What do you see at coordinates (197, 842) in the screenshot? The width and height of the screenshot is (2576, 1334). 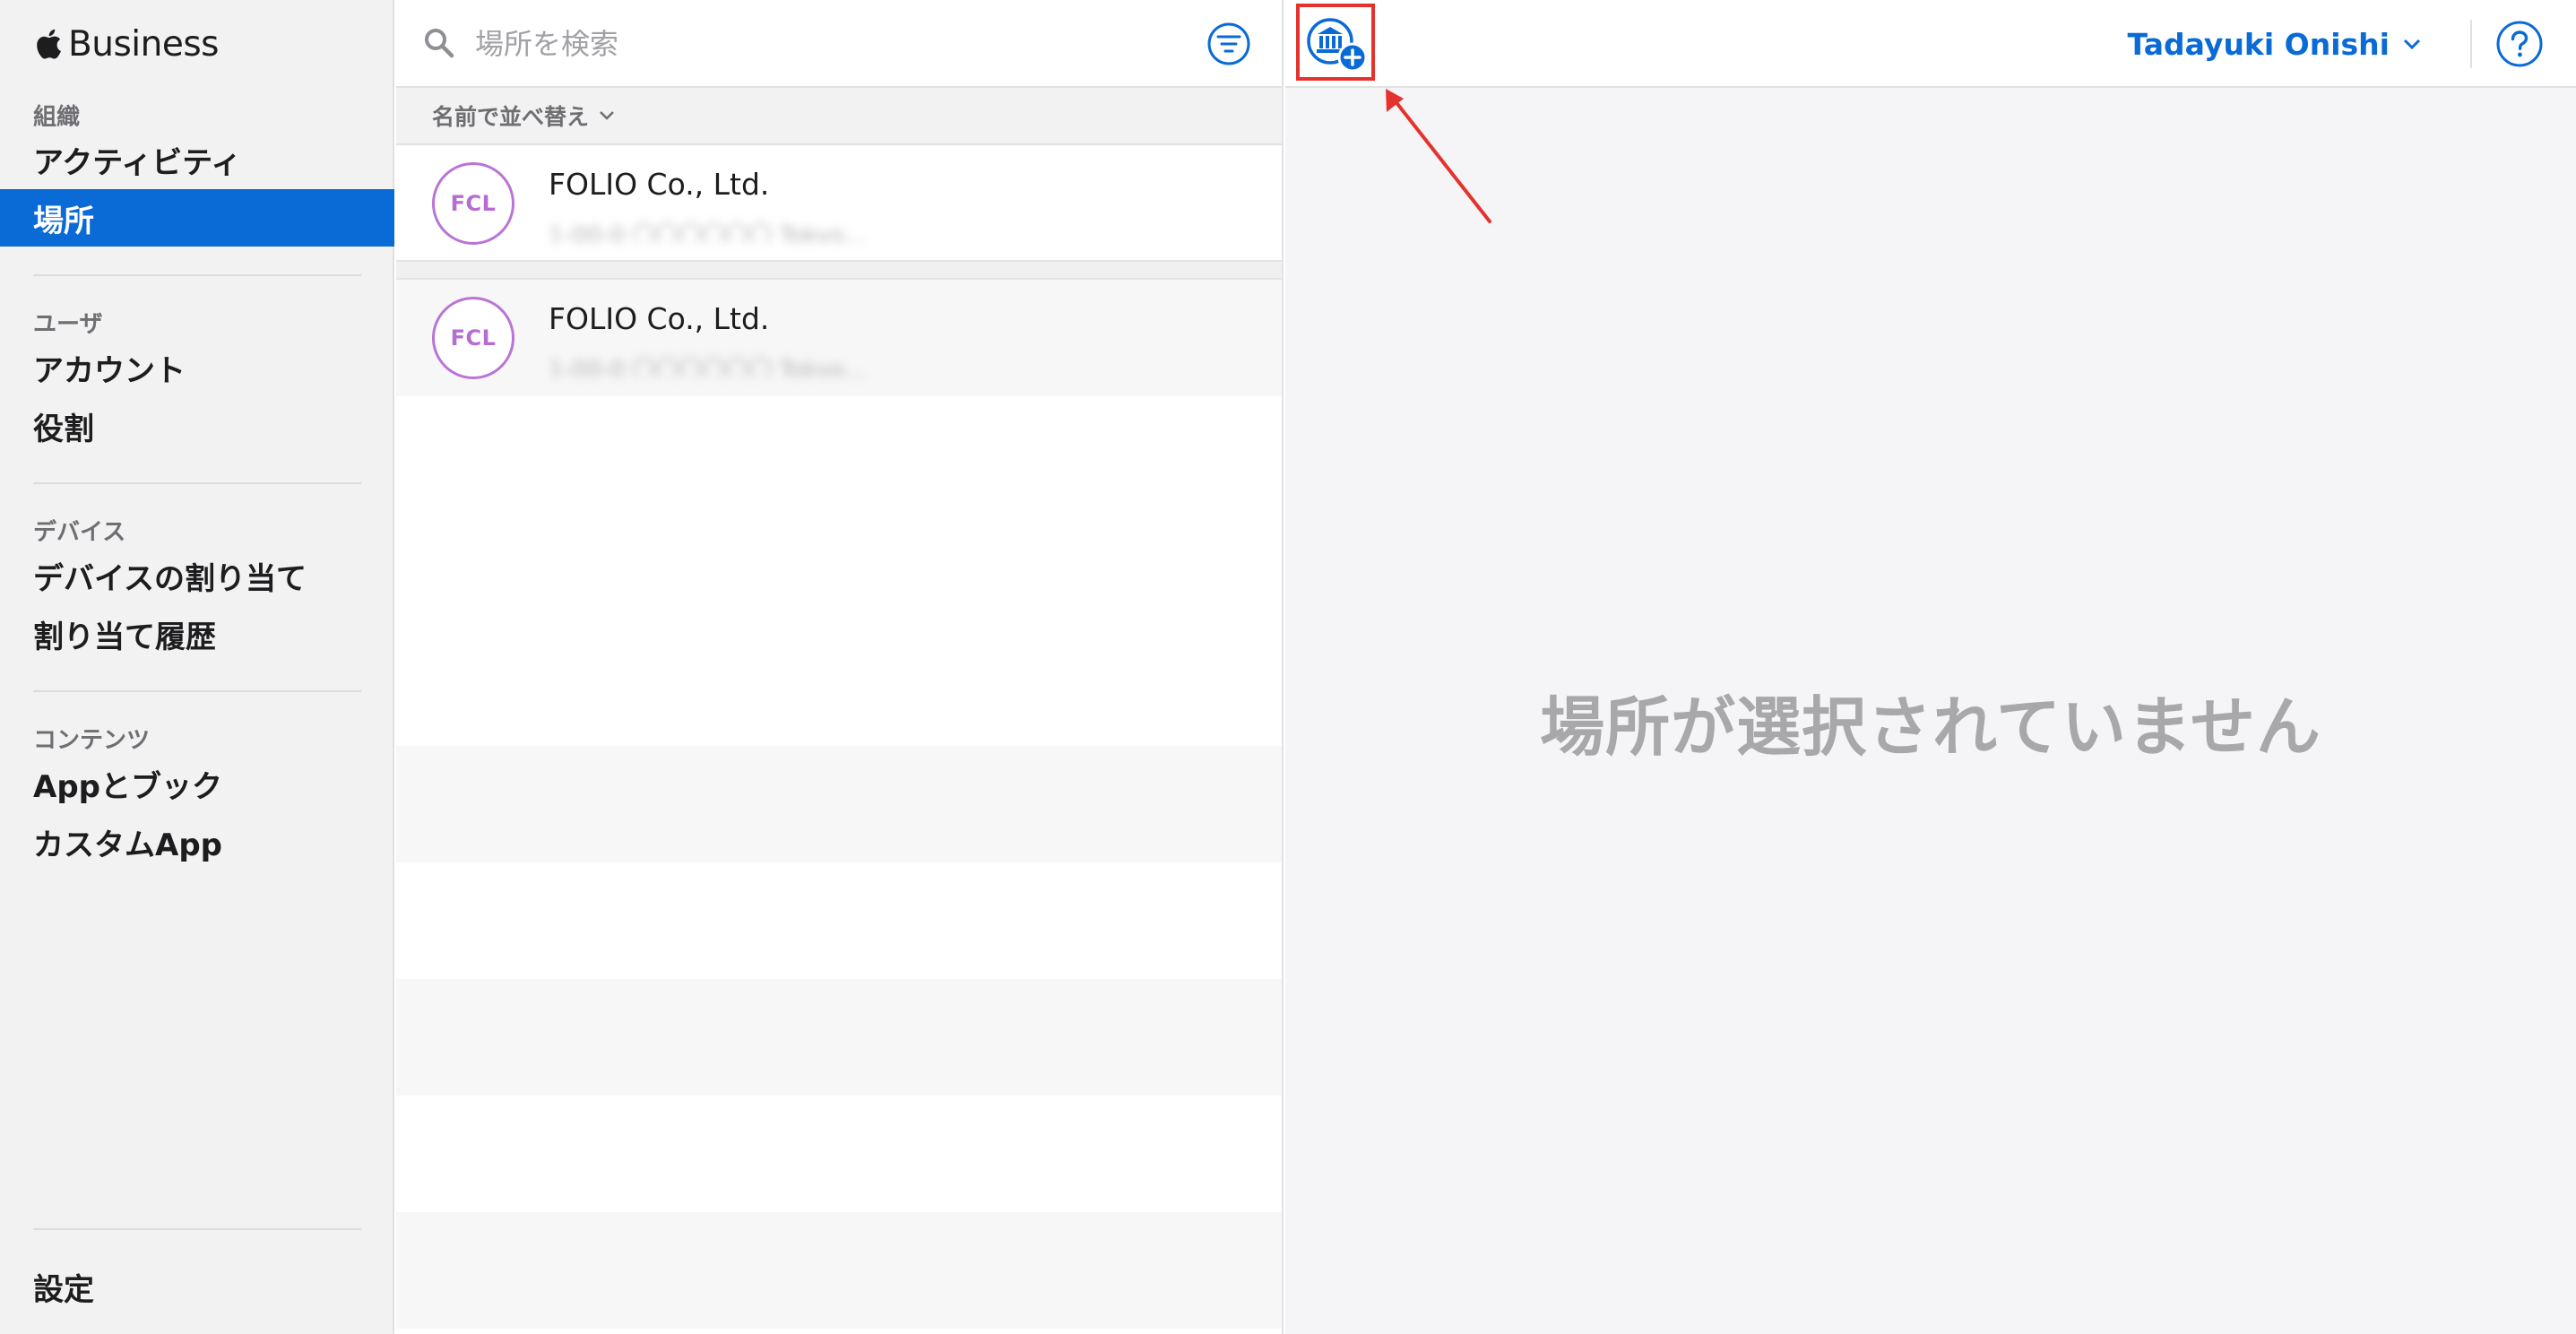 I see `sidebar-item-custom-apps: カスタムApp` at bounding box center [197, 842].